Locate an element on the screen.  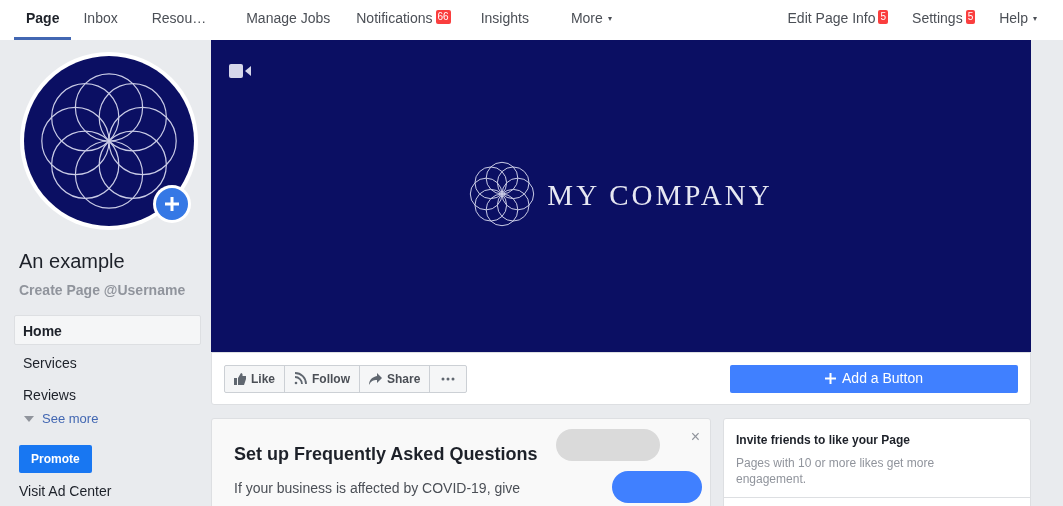
invite-title: Invite friends to like your Page is located at coordinates (824, 440).